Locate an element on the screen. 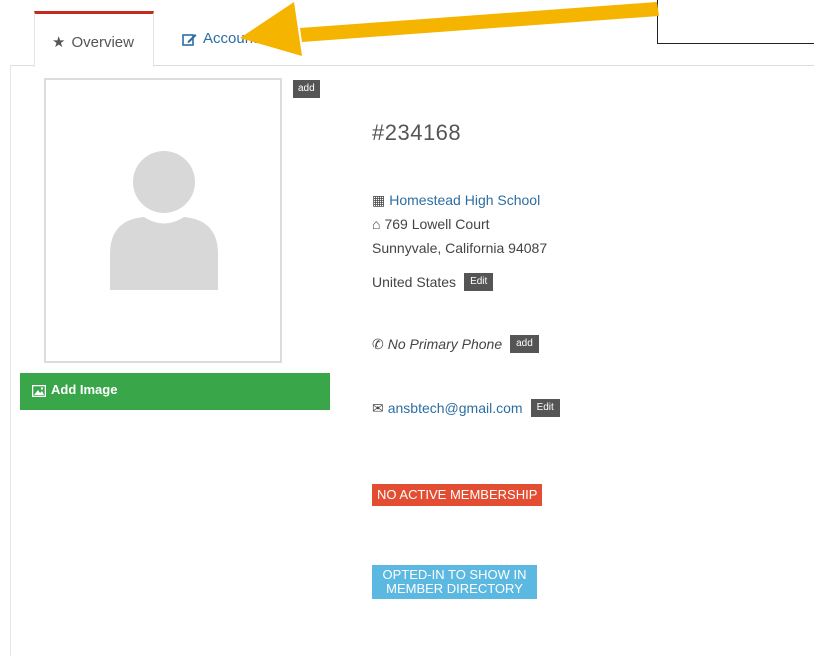  membership-status-badge: NO ACTIVE MEMBERSHIP is located at coordinates (457, 495).